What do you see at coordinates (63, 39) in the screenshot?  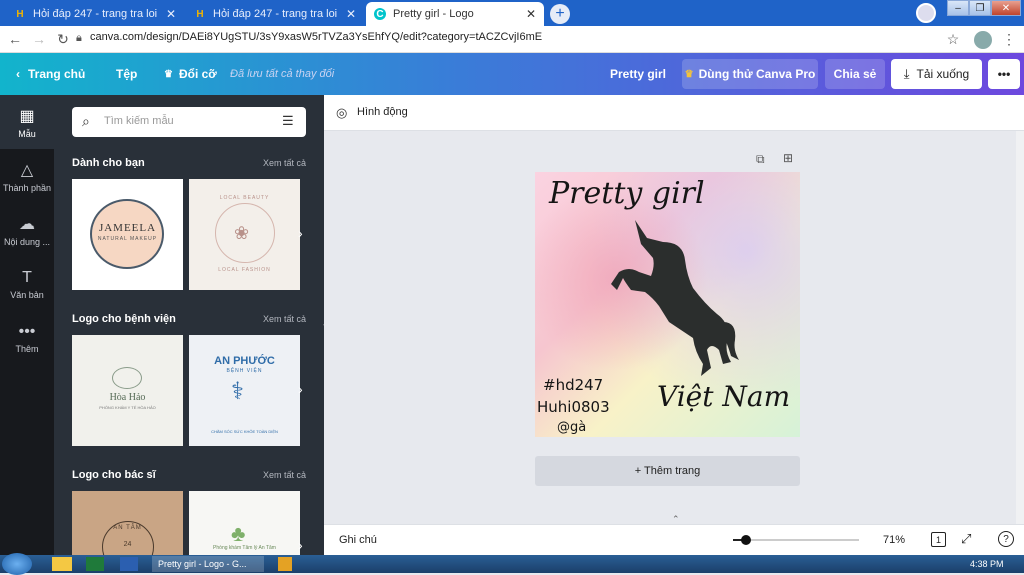 I see `reload-icon: ↻` at bounding box center [63, 39].